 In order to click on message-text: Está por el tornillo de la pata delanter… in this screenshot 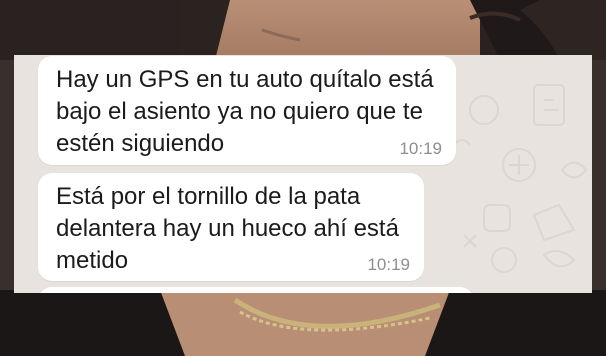, I will do `click(227, 228)`.